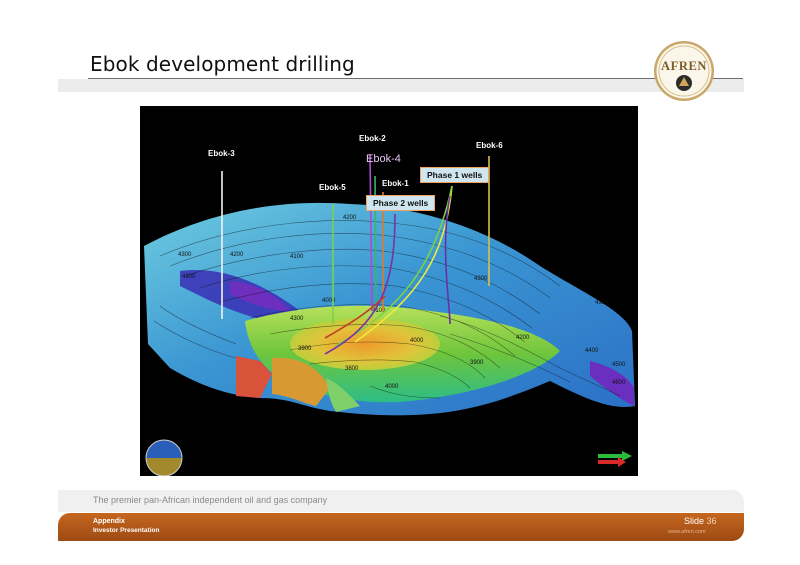 Image resolution: width=800 pixels, height=565 pixels. What do you see at coordinates (297, 257) in the screenshot?
I see `contour-label: 4100` at bounding box center [297, 257].